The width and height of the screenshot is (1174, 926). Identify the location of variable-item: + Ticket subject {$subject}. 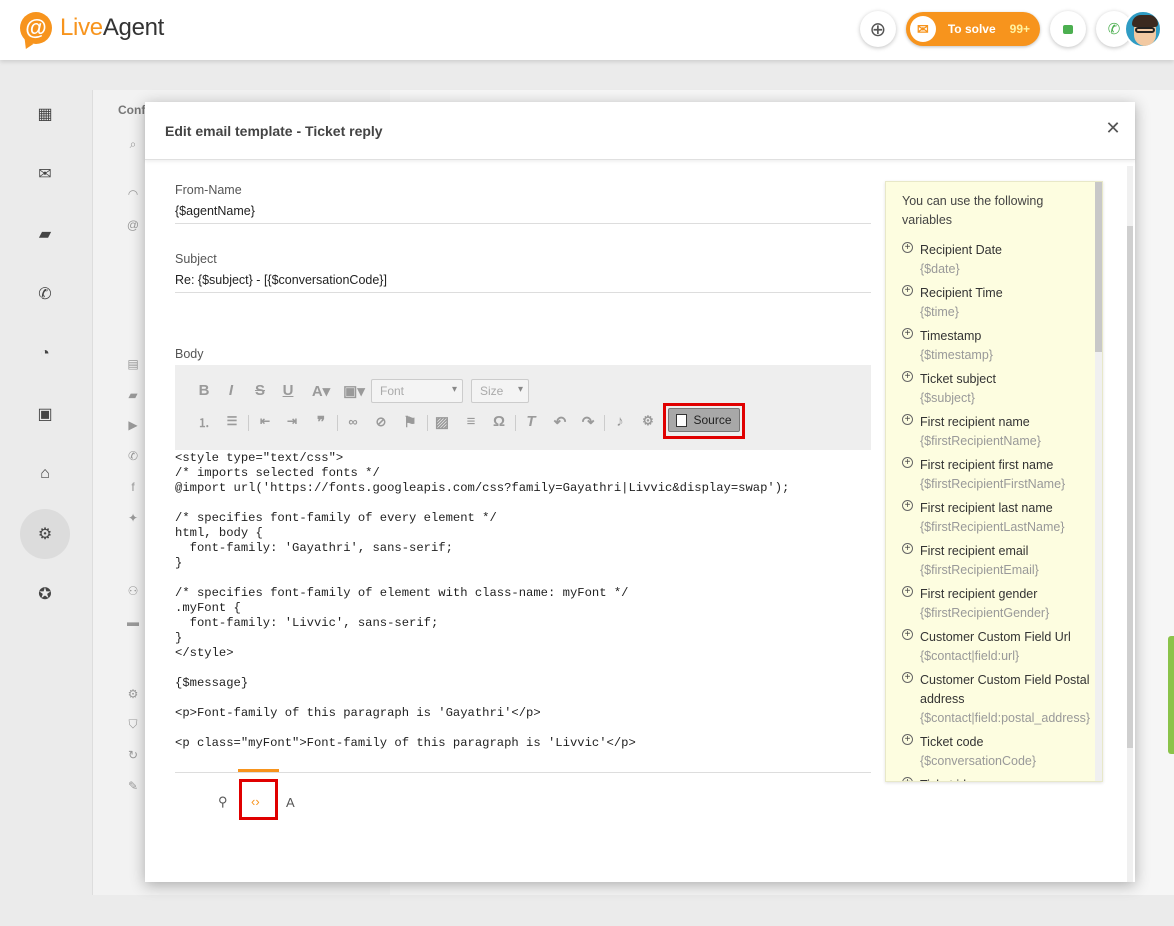
(1000, 389).